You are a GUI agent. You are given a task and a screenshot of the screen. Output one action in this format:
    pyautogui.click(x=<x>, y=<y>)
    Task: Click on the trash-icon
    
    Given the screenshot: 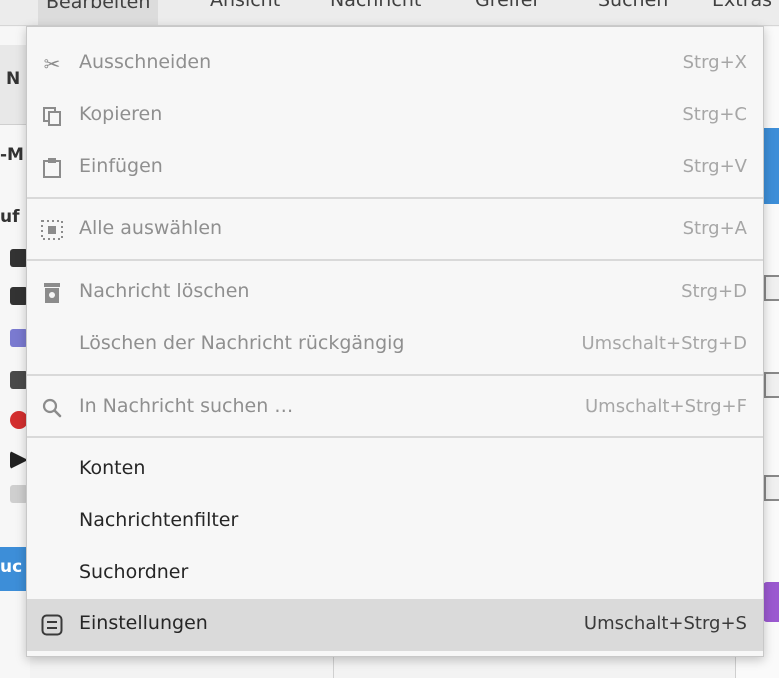 What is the action you would take?
    pyautogui.click(x=52, y=293)
    